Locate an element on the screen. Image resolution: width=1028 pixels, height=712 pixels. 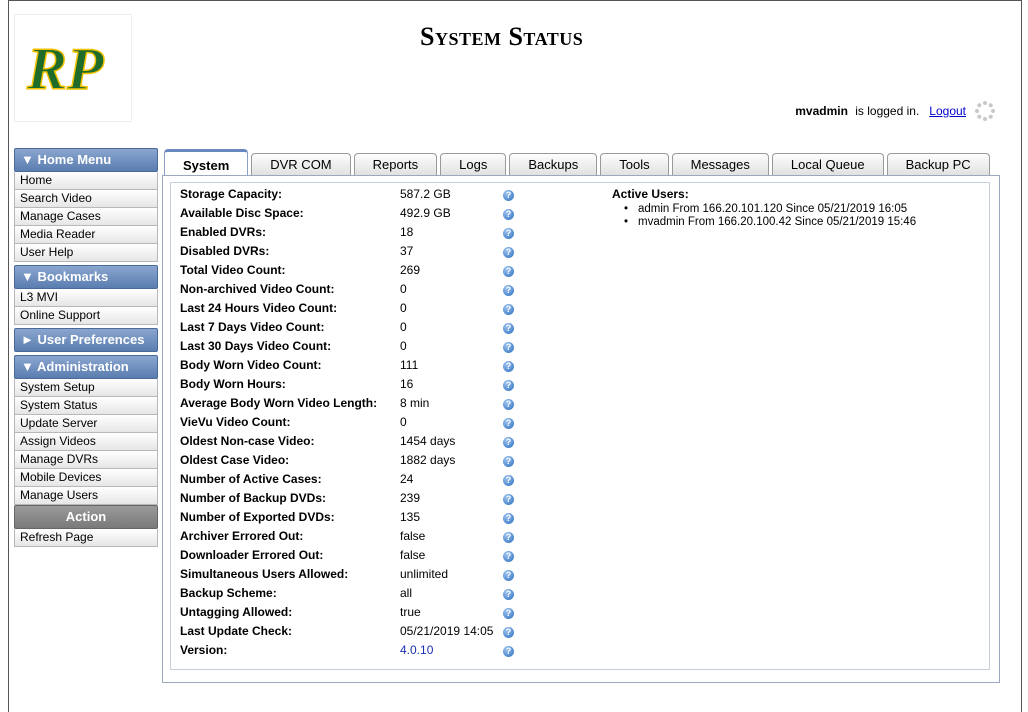
stat-label: Number of Exported DVDs: is located at coordinates (257, 517).